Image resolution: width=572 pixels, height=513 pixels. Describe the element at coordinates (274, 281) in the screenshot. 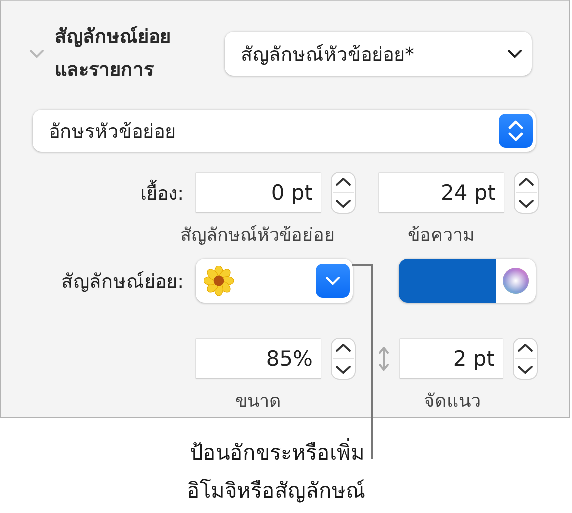

I see `bullet-popup` at that location.